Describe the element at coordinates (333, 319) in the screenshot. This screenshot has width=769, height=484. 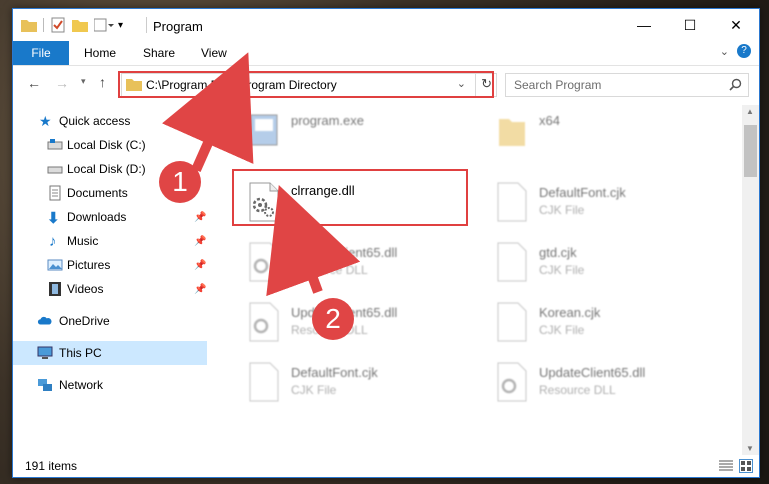
I see `step-badge-2: 2` at that location.